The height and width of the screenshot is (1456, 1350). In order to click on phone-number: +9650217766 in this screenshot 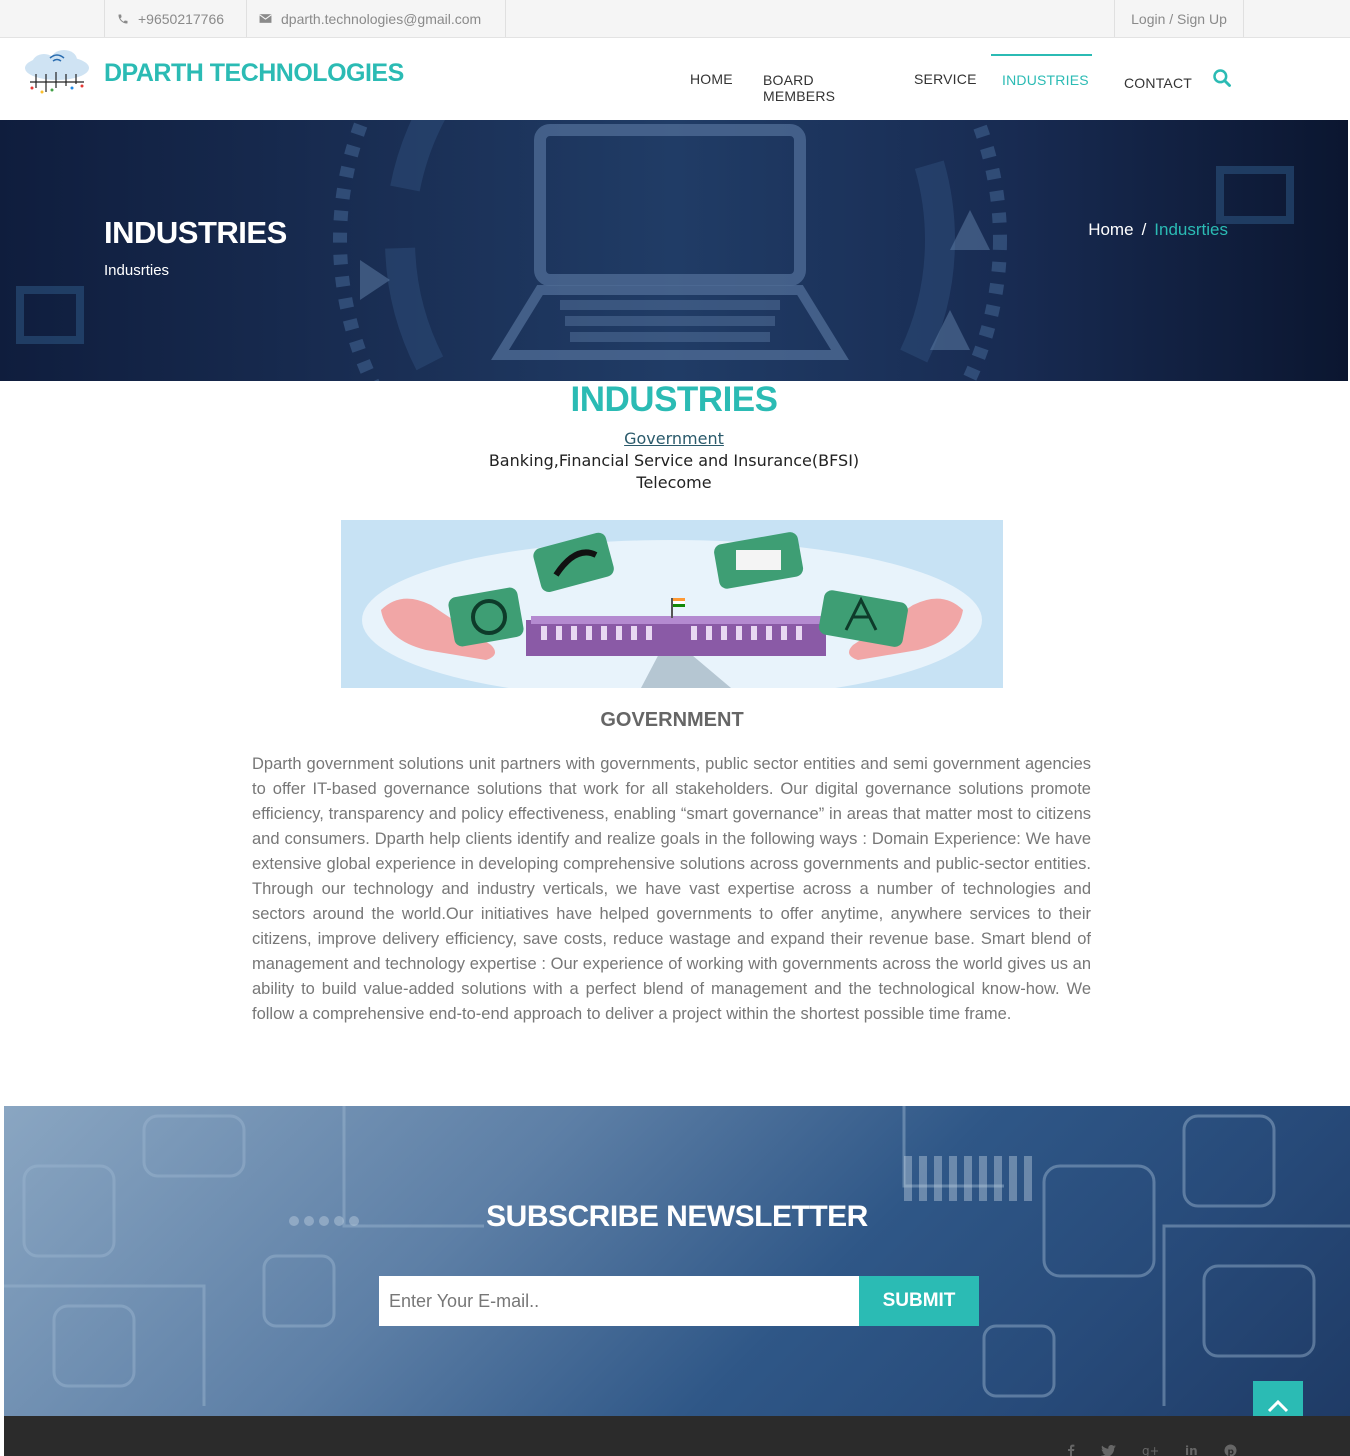, I will do `click(181, 18)`.